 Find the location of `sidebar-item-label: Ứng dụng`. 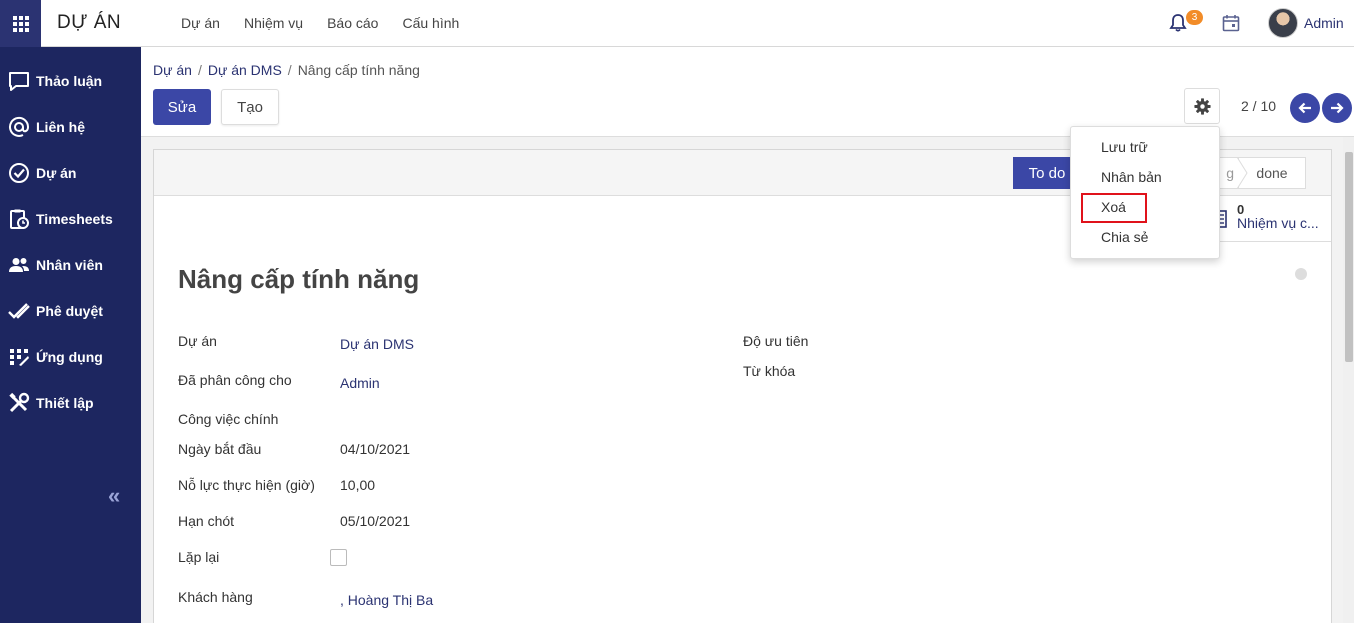

sidebar-item-label: Ứng dụng is located at coordinates (69, 357).